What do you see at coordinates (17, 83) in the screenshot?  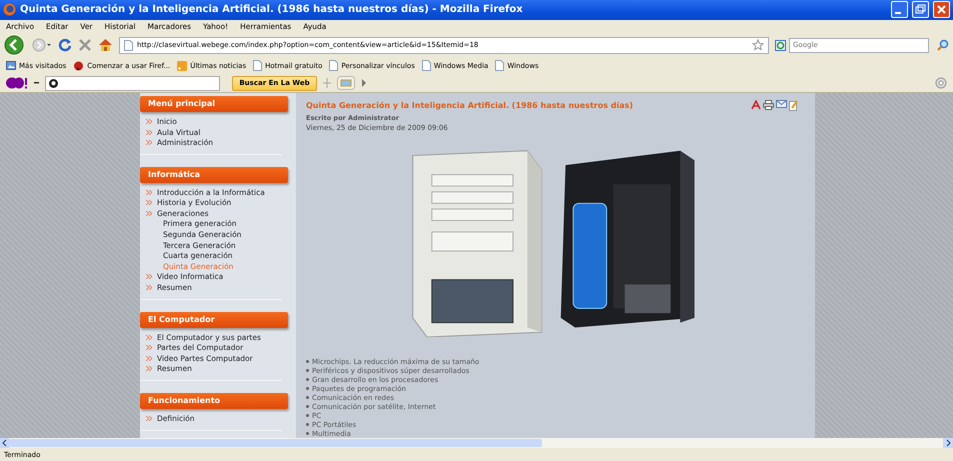 I see `yahoo-logo-icon` at bounding box center [17, 83].